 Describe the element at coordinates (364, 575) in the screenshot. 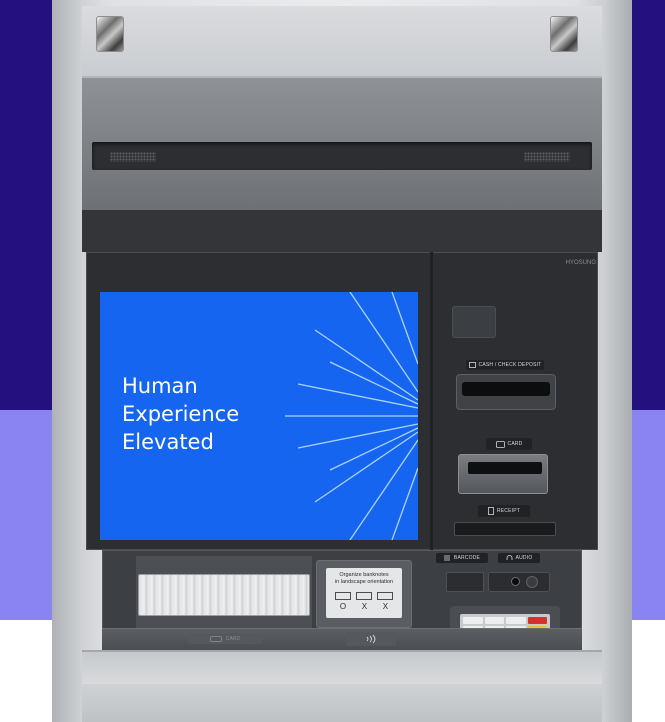

I see `instruction-line-1: Organize banknotes` at that location.